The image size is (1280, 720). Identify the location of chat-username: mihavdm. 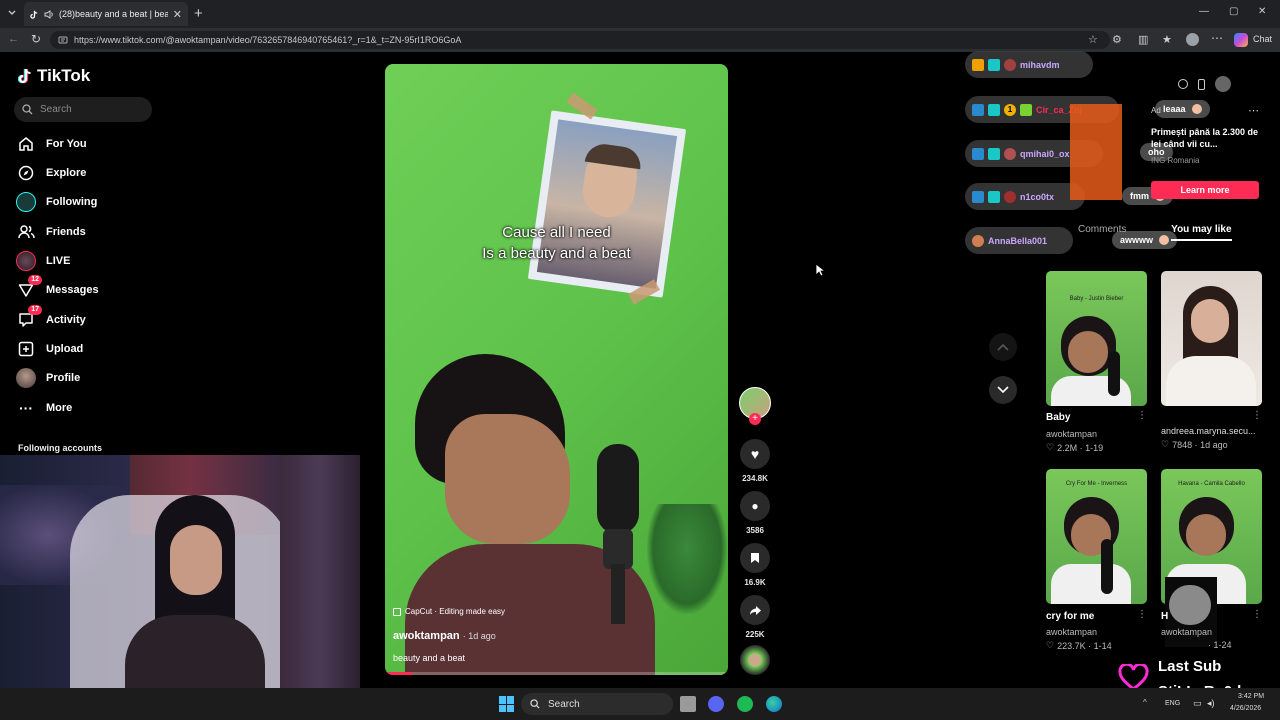
(1040, 64).